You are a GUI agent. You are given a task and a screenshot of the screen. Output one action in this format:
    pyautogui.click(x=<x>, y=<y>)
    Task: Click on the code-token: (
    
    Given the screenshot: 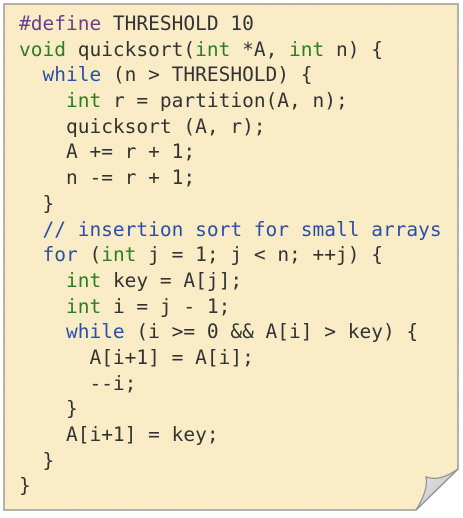 What is the action you would take?
    pyautogui.click(x=89, y=255)
    